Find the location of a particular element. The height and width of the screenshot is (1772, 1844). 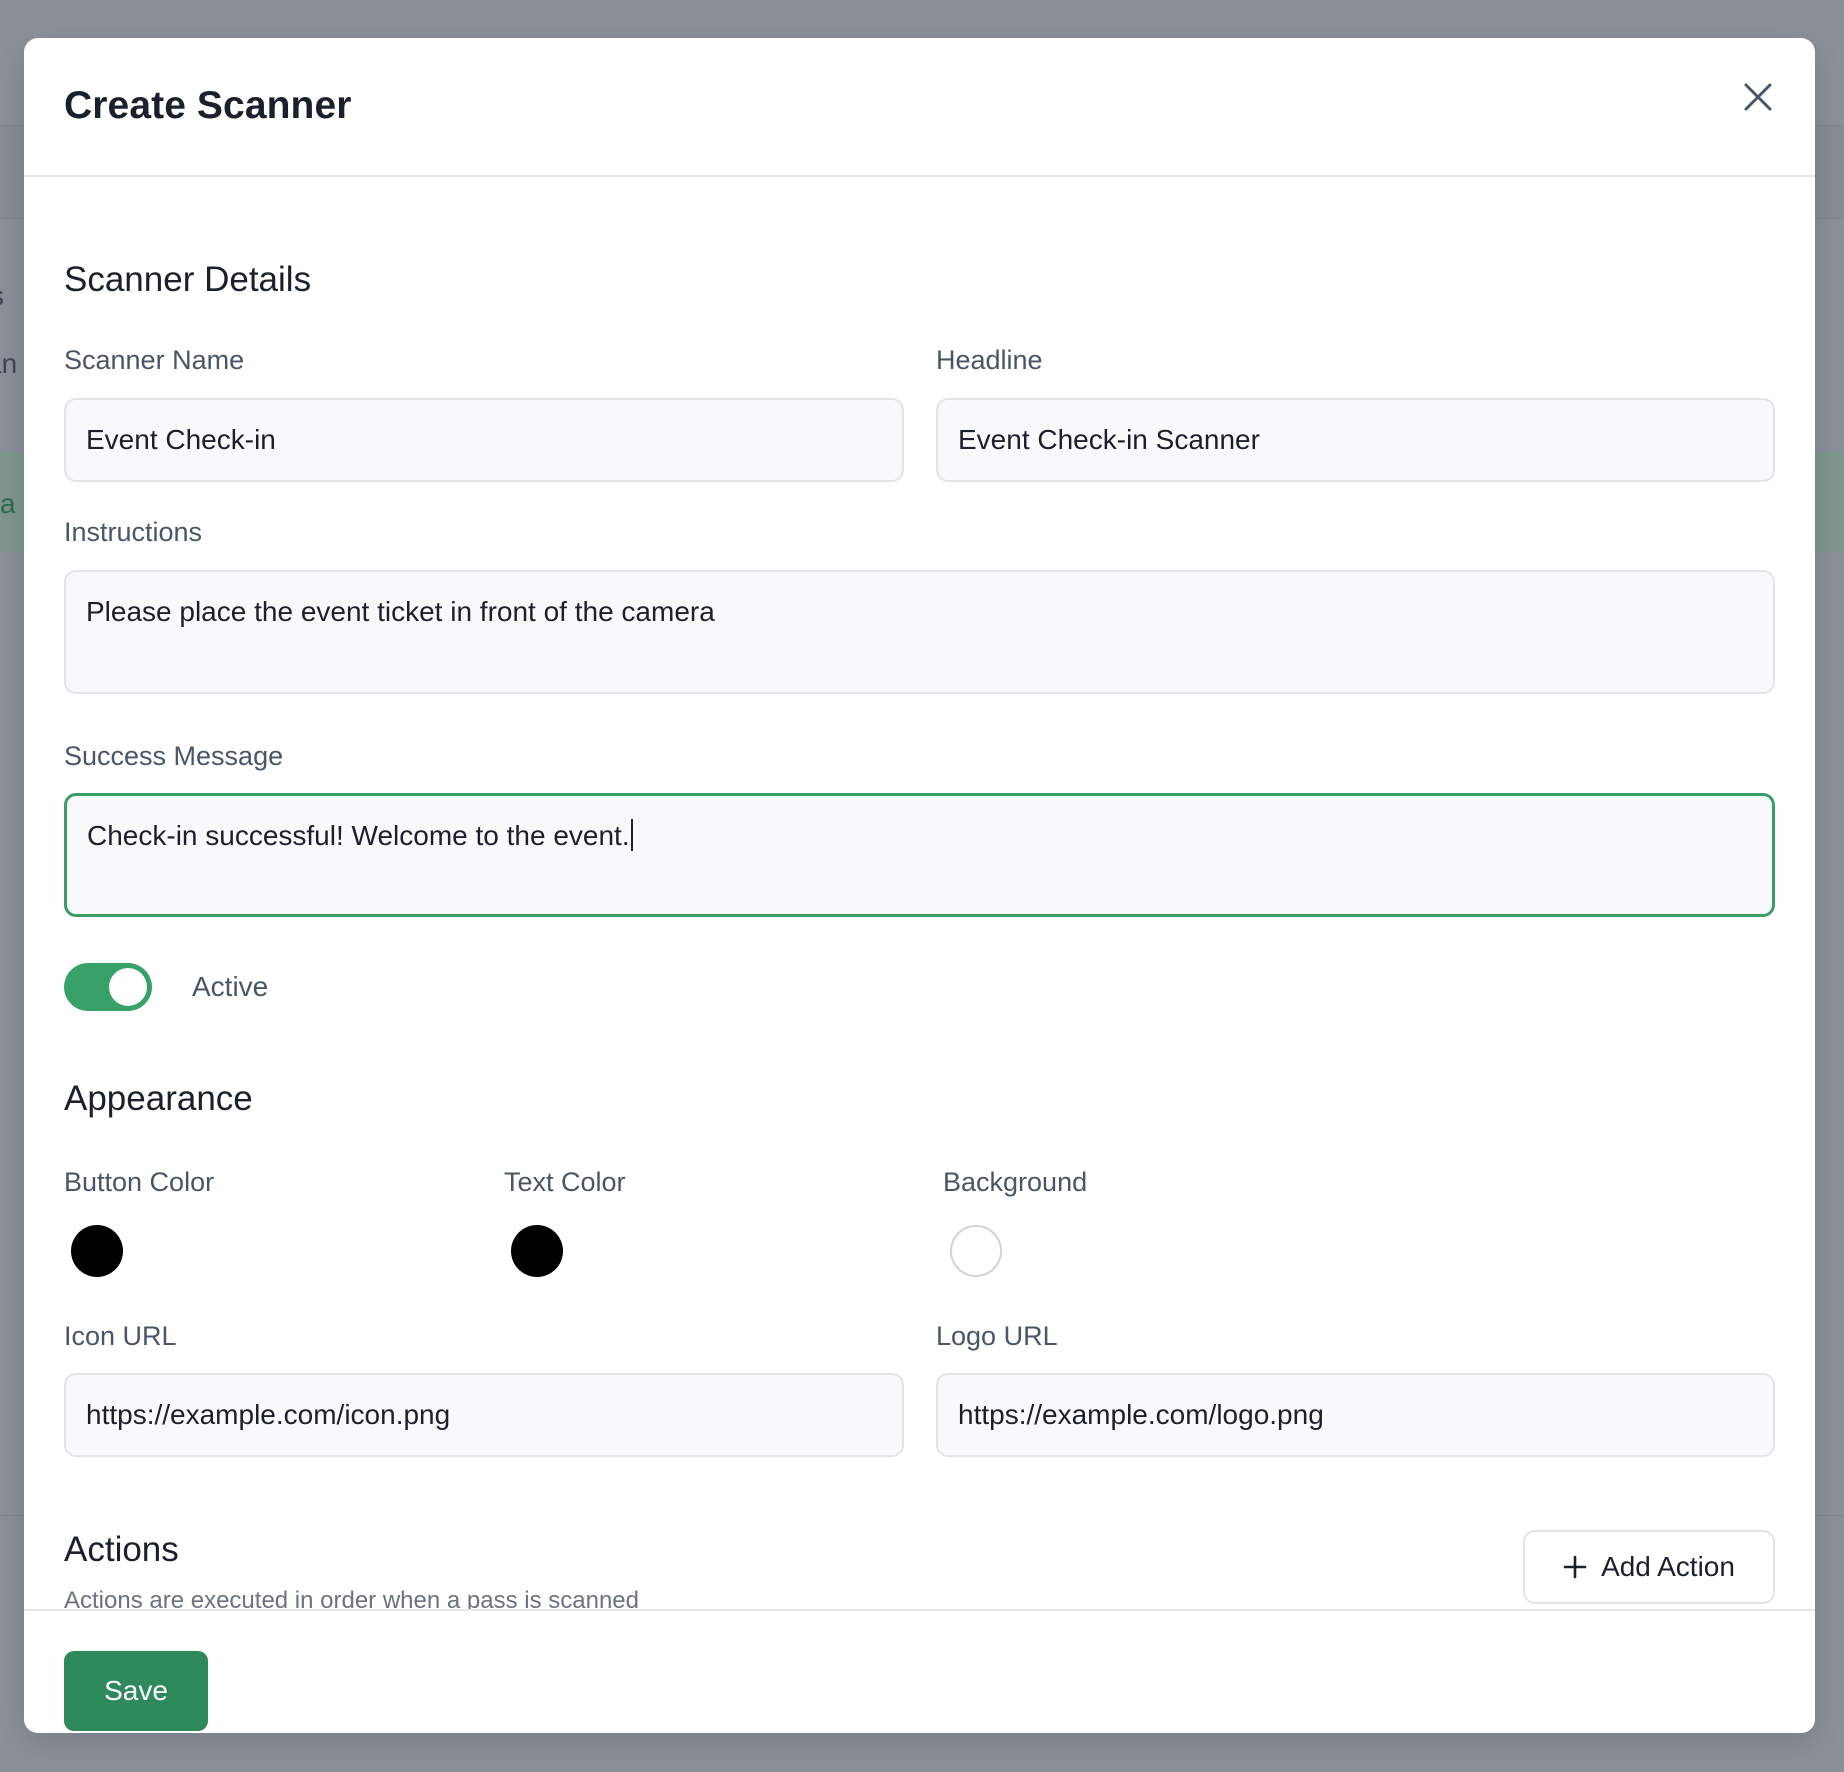

actions-heading: Actions is located at coordinates (121, 1549).